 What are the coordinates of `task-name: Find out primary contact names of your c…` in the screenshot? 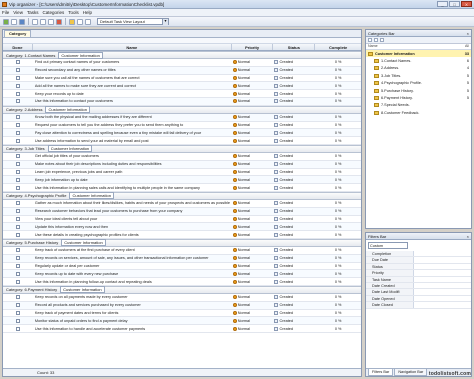 It's located at (132, 62).